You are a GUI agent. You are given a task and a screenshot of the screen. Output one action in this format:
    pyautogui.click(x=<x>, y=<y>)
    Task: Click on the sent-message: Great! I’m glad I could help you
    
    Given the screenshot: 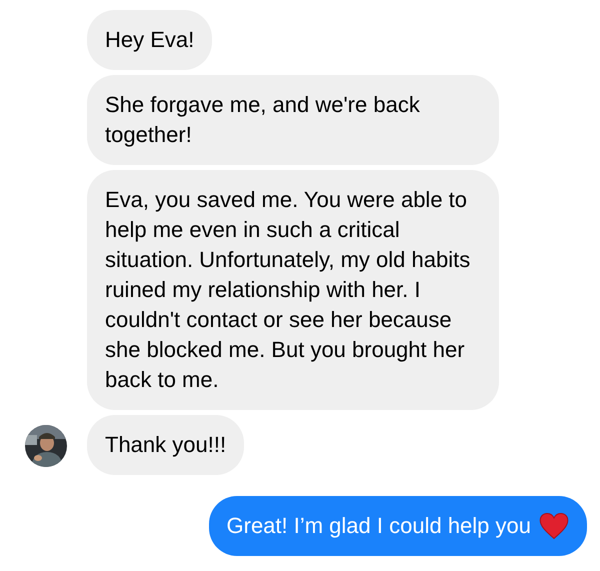 What is the action you would take?
    pyautogui.click(x=397, y=526)
    